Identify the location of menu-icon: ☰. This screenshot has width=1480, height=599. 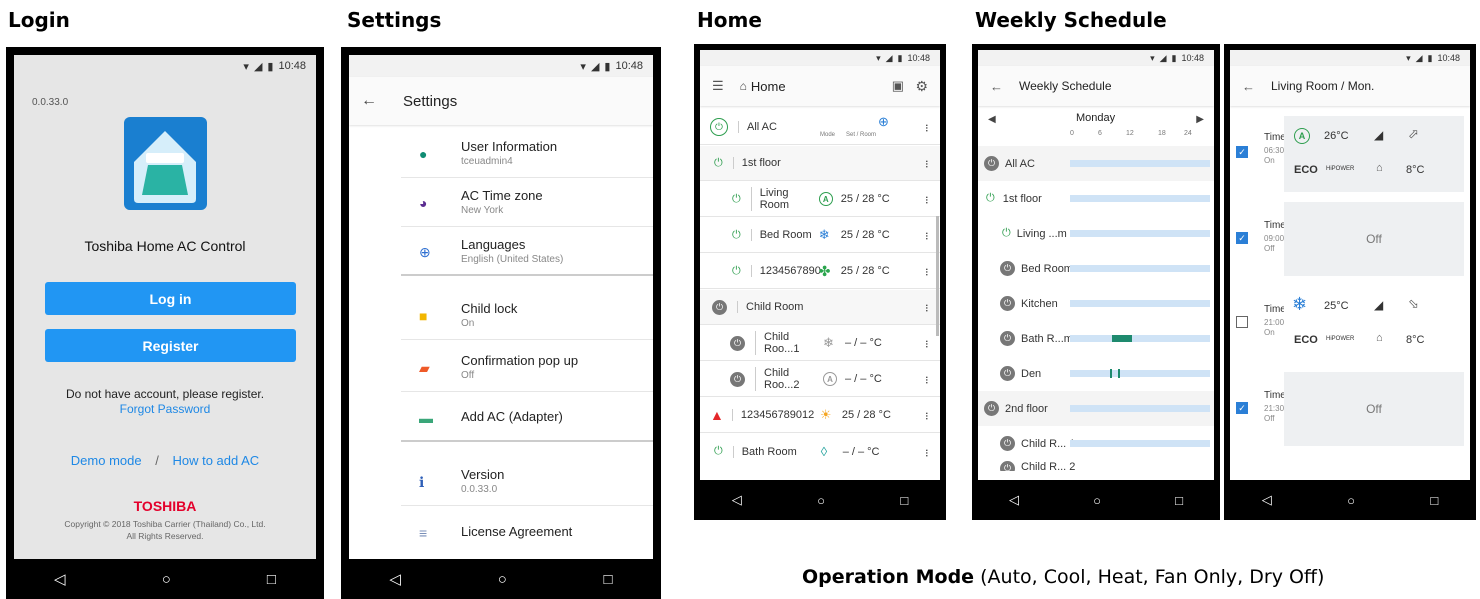
(718, 86).